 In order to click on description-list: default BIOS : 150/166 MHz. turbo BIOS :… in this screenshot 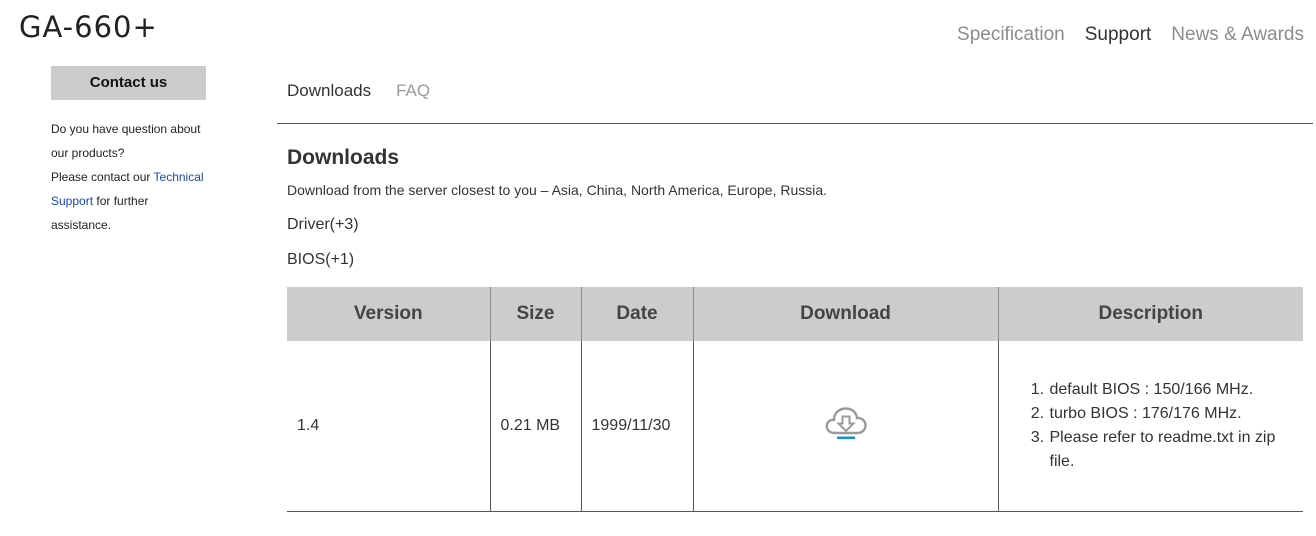, I will do `click(1156, 426)`.